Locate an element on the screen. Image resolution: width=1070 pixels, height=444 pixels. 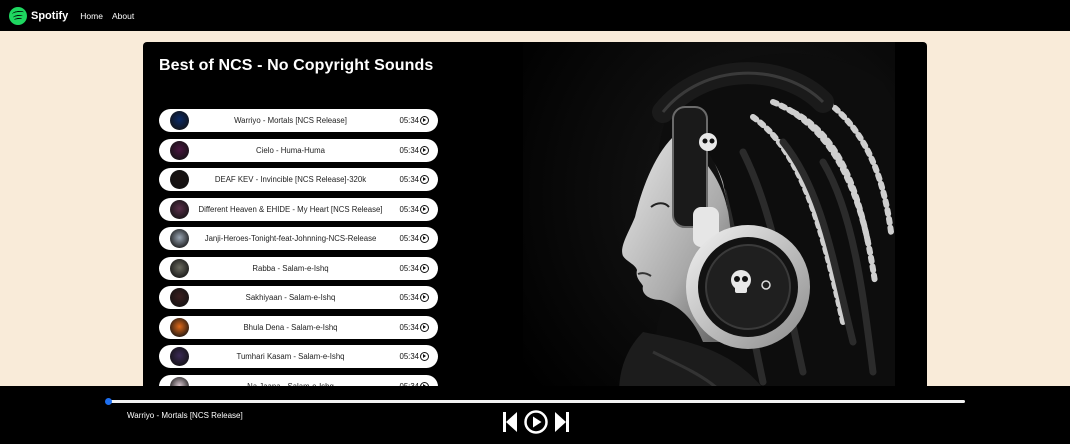
song-name: Warriyo - Mortals [NCS Release] is located at coordinates (290, 120).